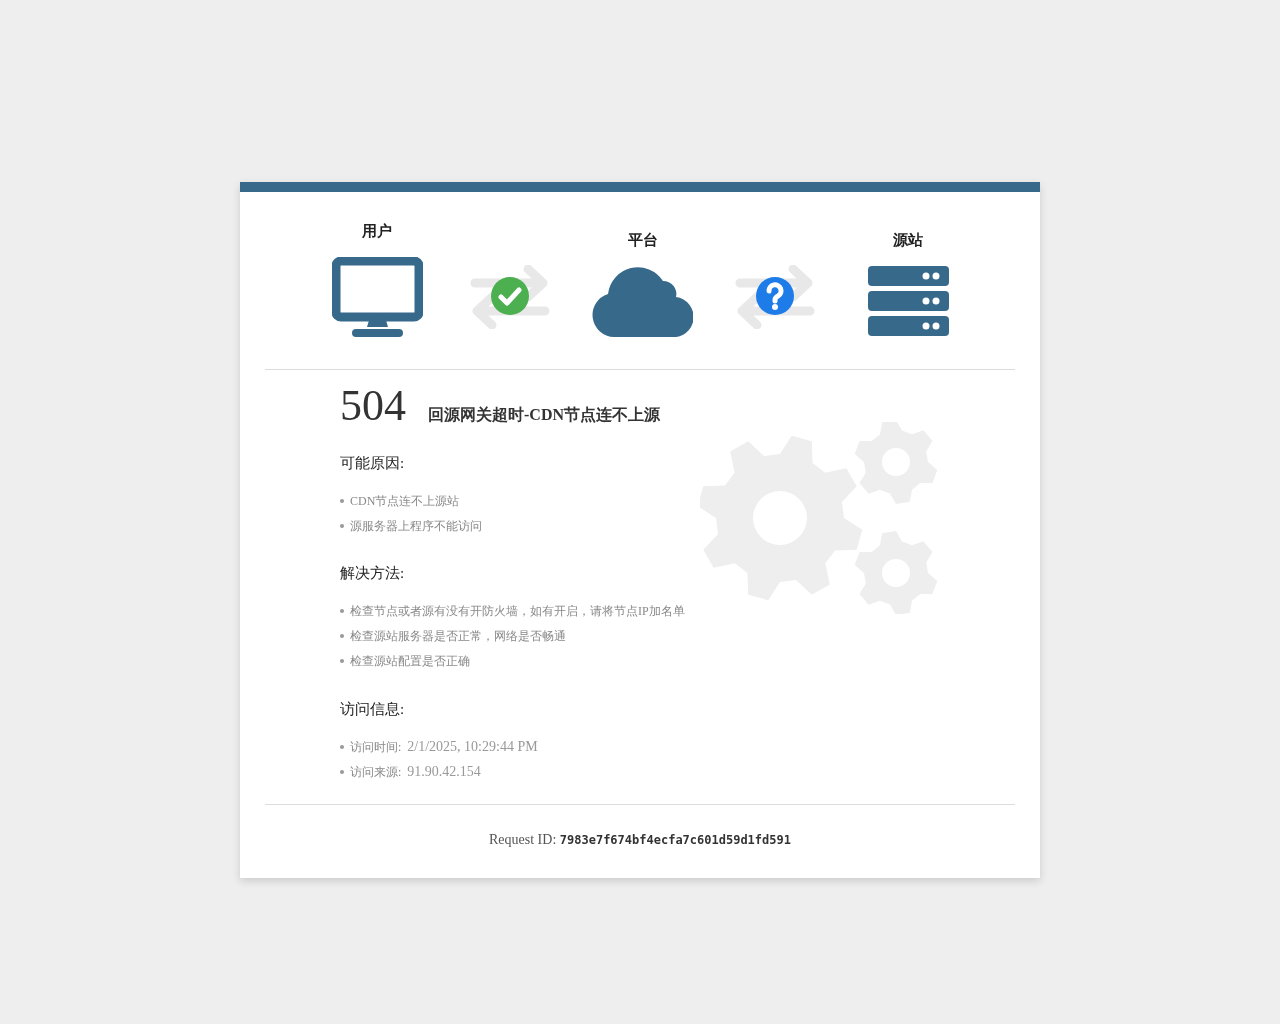  What do you see at coordinates (544, 414) in the screenshot?
I see `error-title: 回源网关超时-CDN节点连不上源` at bounding box center [544, 414].